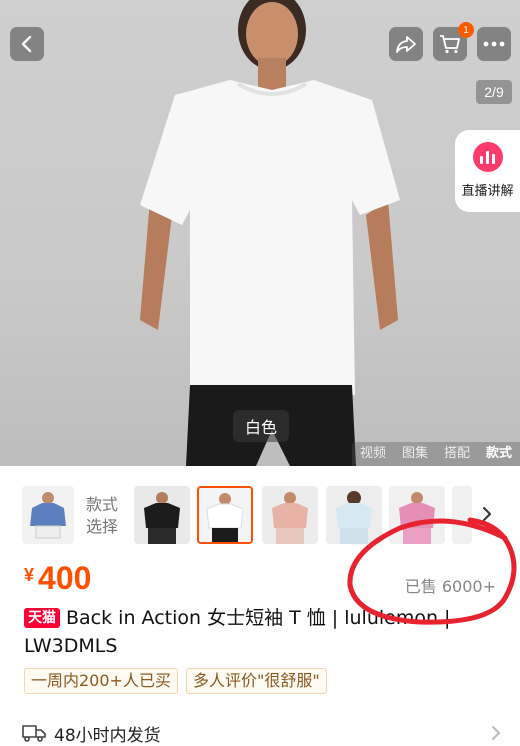 The image size is (520, 746). I want to click on shipping-text: 48小时内发货, so click(107, 735).